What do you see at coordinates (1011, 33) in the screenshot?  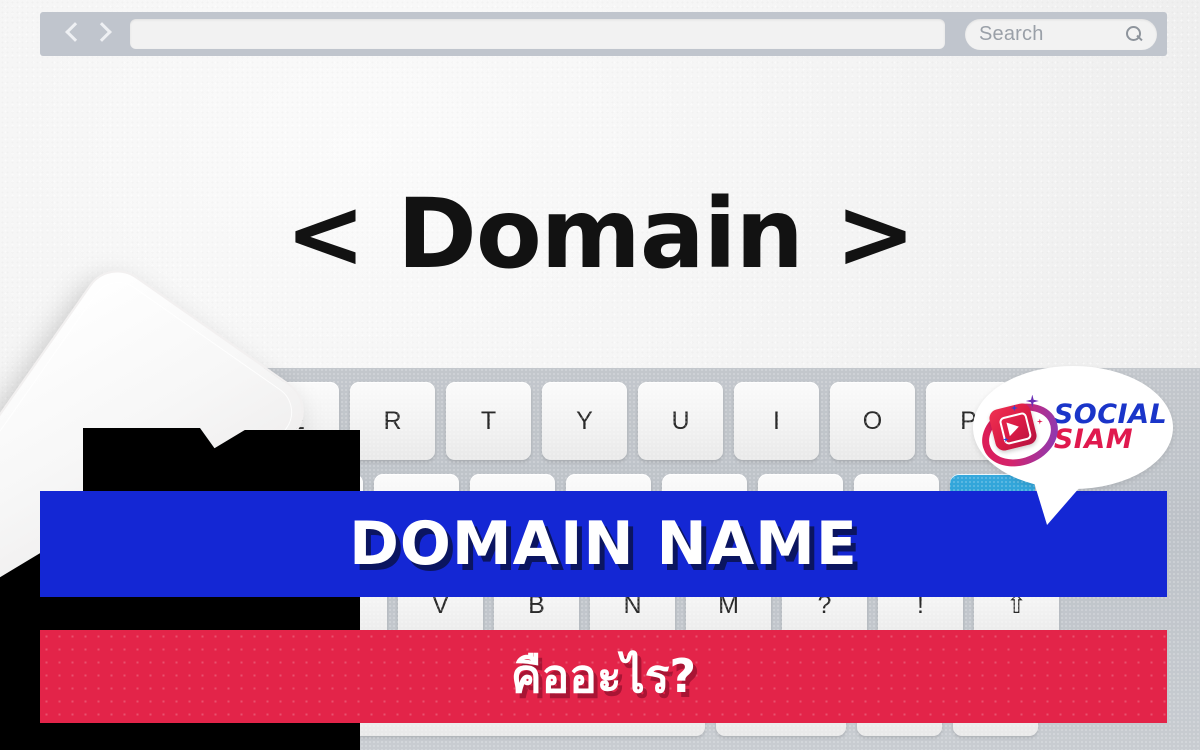 I see `search-placeholder: Search` at bounding box center [1011, 33].